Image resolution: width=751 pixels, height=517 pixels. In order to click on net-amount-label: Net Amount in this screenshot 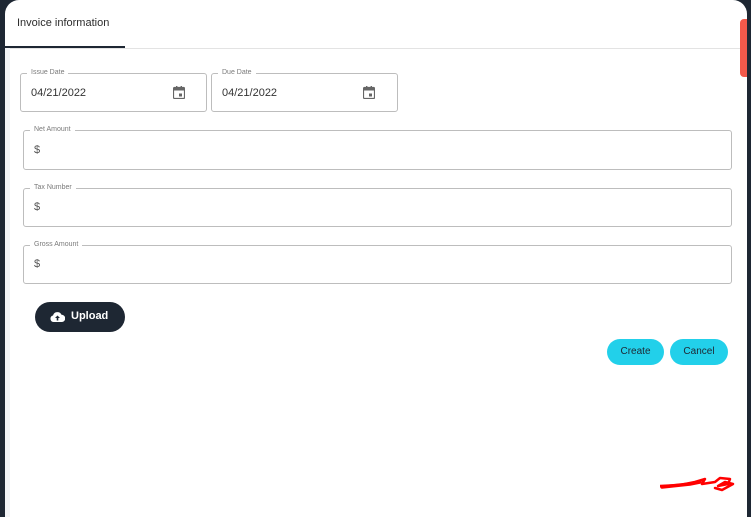, I will do `click(52, 130)`.